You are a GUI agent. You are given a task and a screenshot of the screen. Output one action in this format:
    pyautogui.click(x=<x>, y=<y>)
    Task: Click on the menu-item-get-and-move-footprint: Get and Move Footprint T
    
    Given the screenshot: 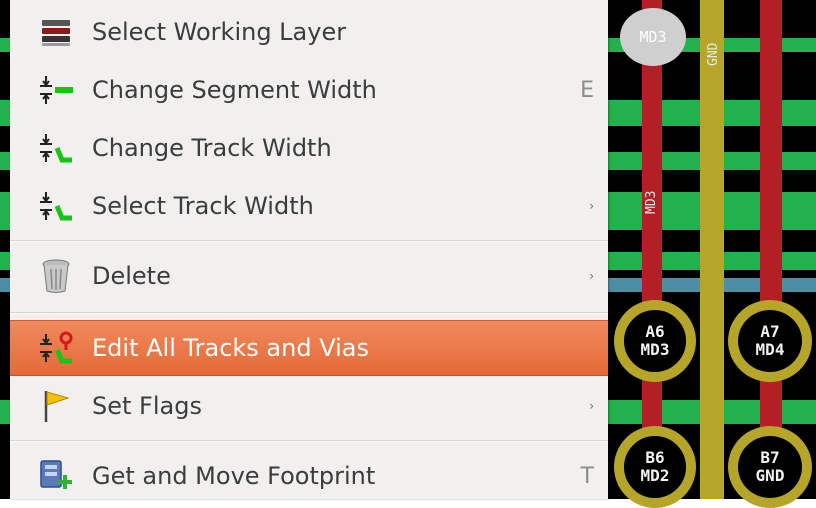 What is the action you would take?
    pyautogui.click(x=309, y=476)
    